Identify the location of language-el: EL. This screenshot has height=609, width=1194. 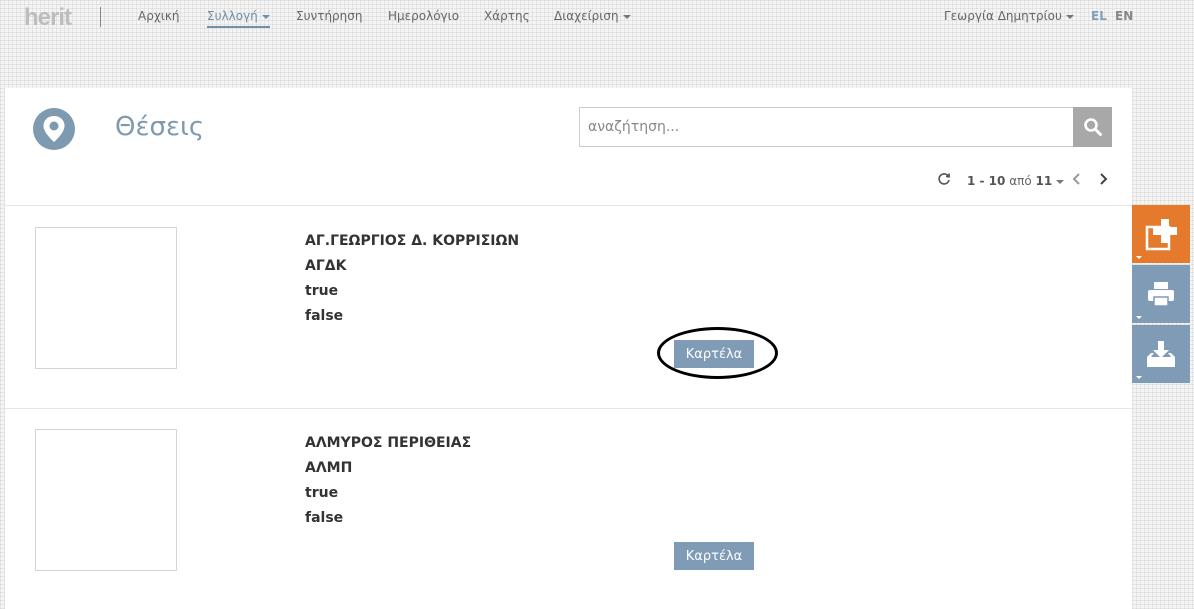
(1099, 16).